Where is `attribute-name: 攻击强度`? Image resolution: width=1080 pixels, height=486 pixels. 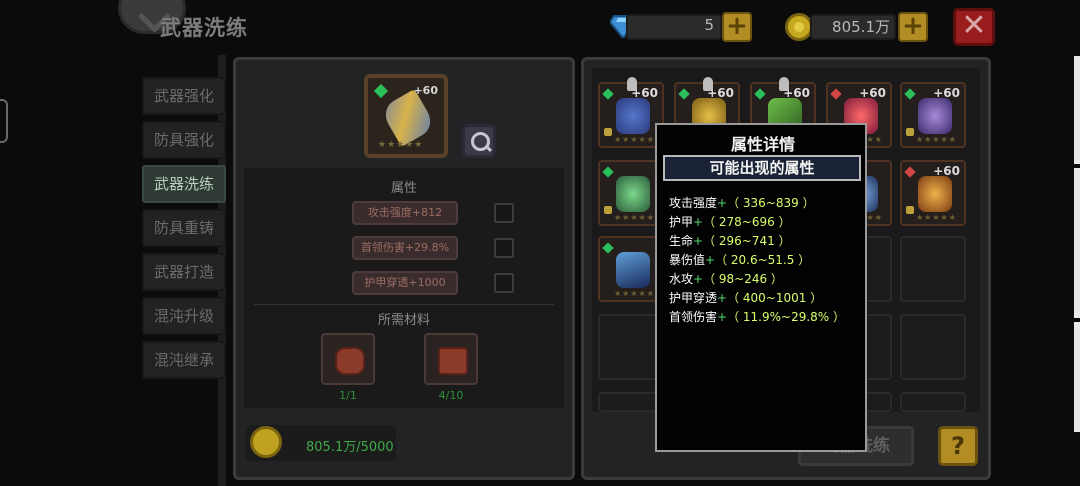 attribute-name: 攻击强度 is located at coordinates (693, 203).